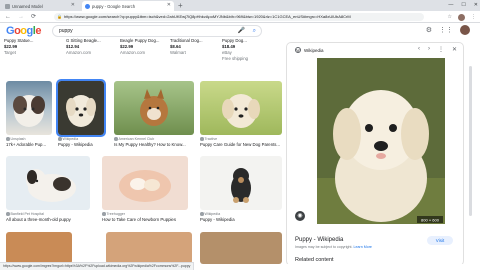 The image size is (480, 270). Describe the element at coordinates (430, 220) in the screenshot. I see `image-size-label: 800 × 600` at that location.